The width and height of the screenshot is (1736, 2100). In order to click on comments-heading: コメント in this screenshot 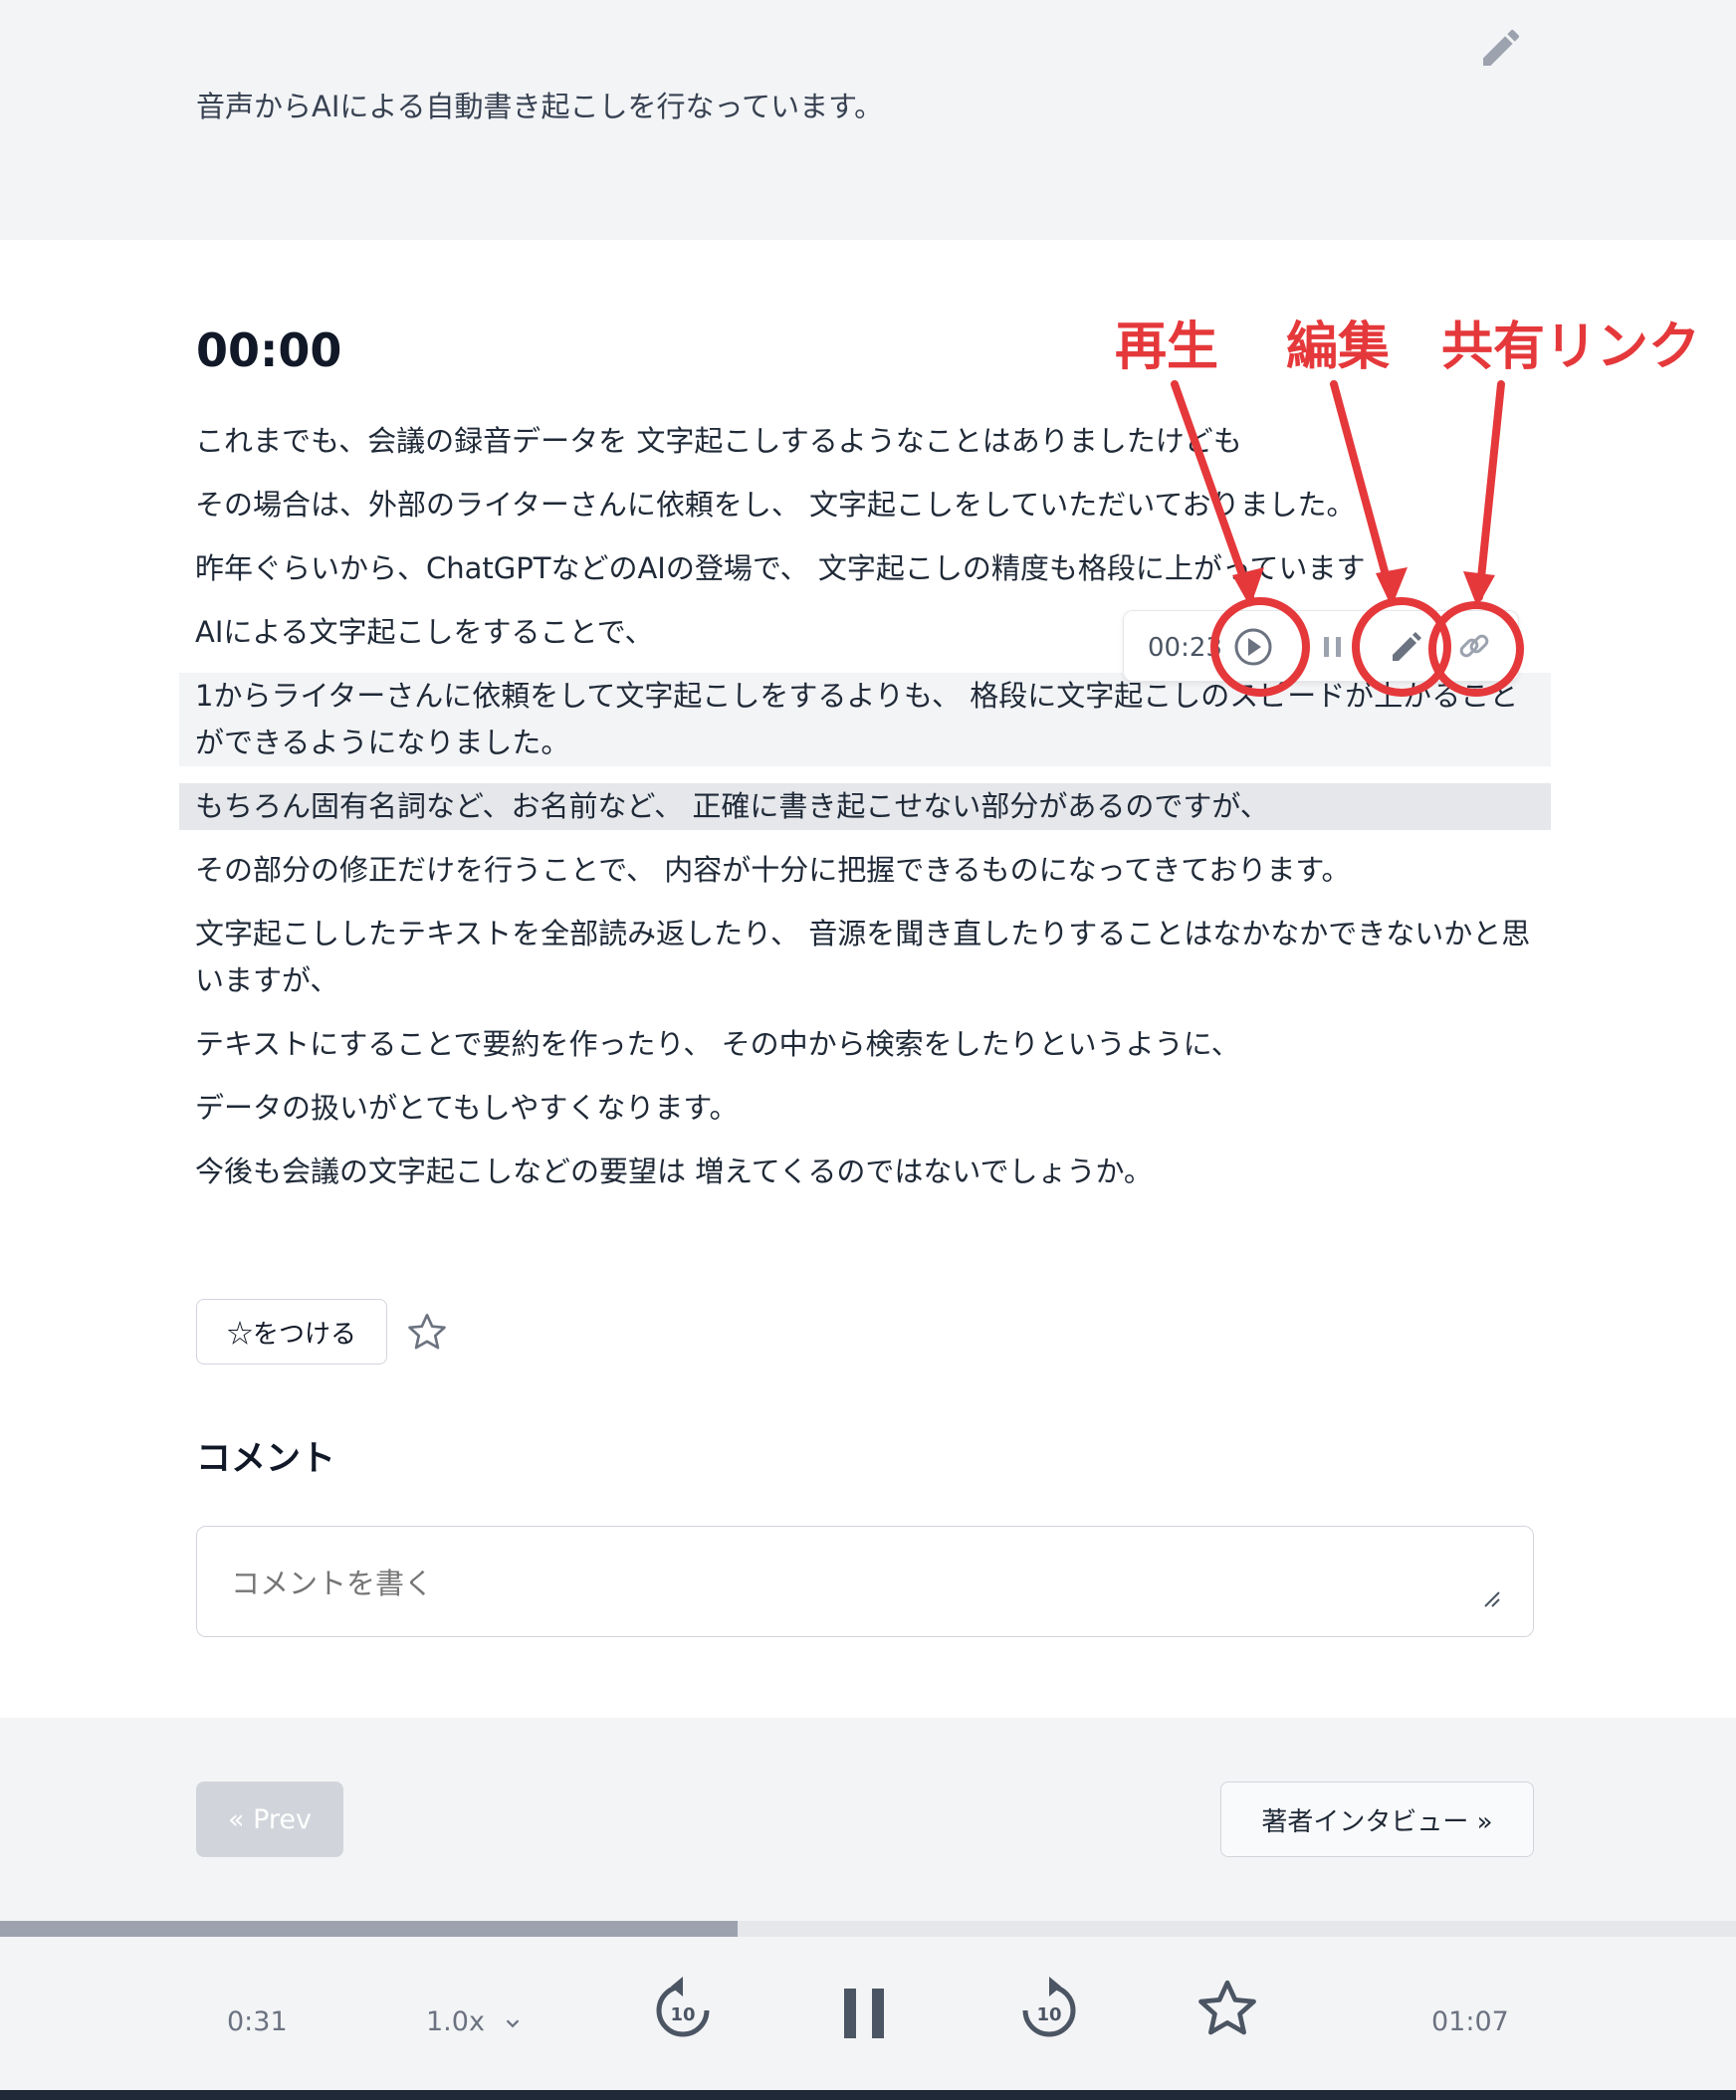, I will do `click(266, 1459)`.